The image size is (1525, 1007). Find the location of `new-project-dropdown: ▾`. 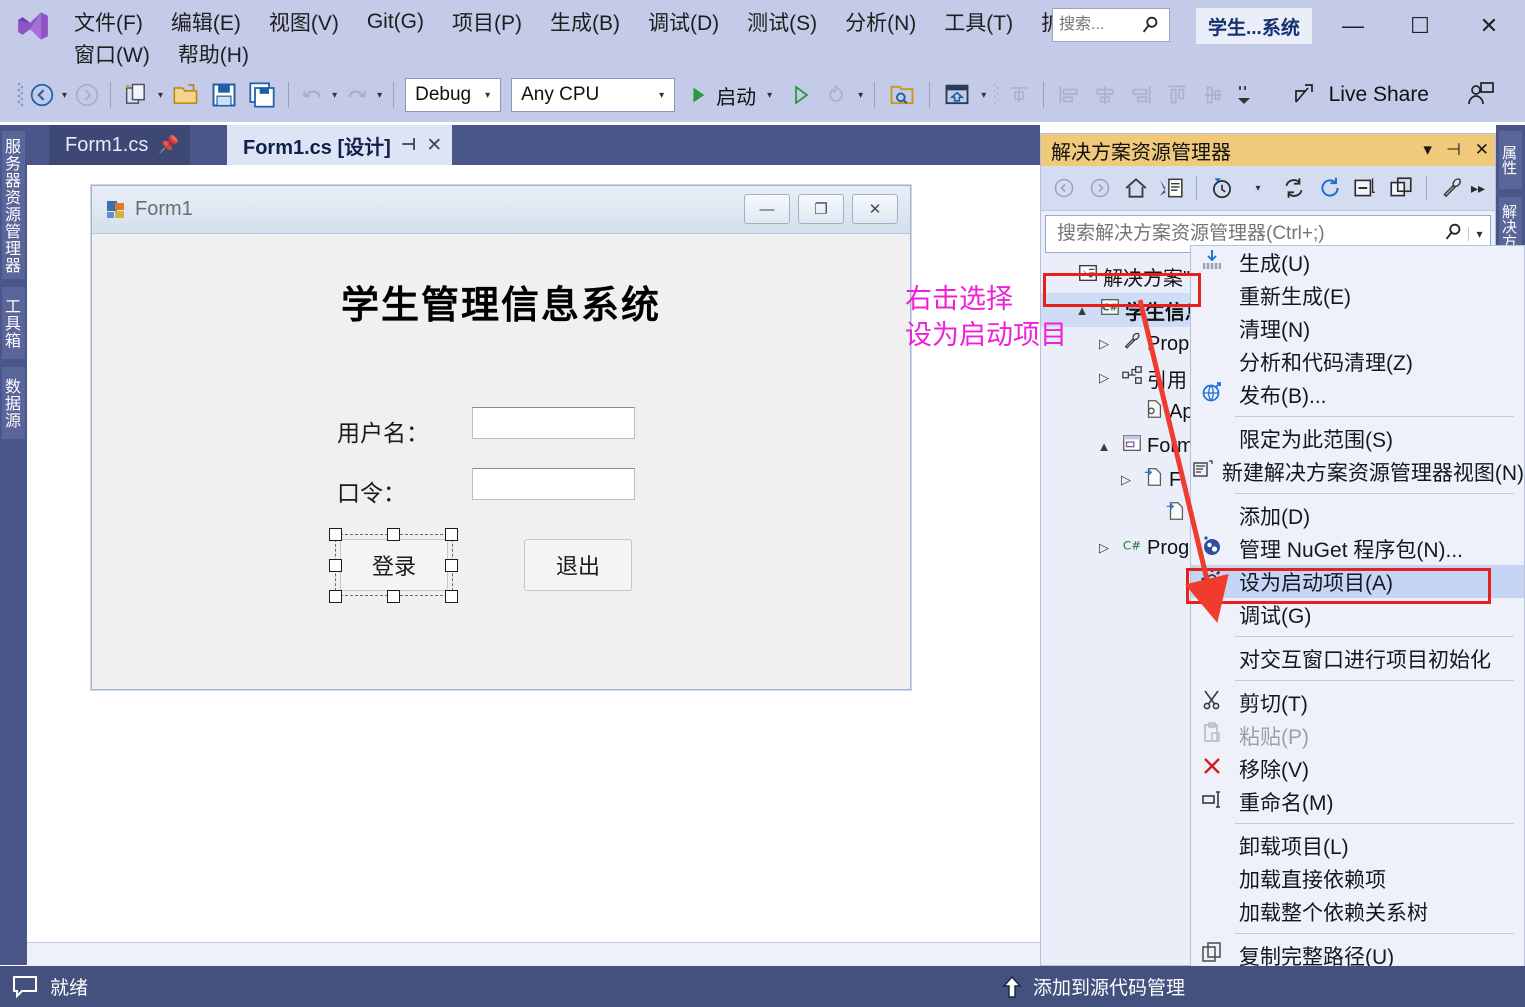

new-project-dropdown: ▾ is located at coordinates (160, 95).